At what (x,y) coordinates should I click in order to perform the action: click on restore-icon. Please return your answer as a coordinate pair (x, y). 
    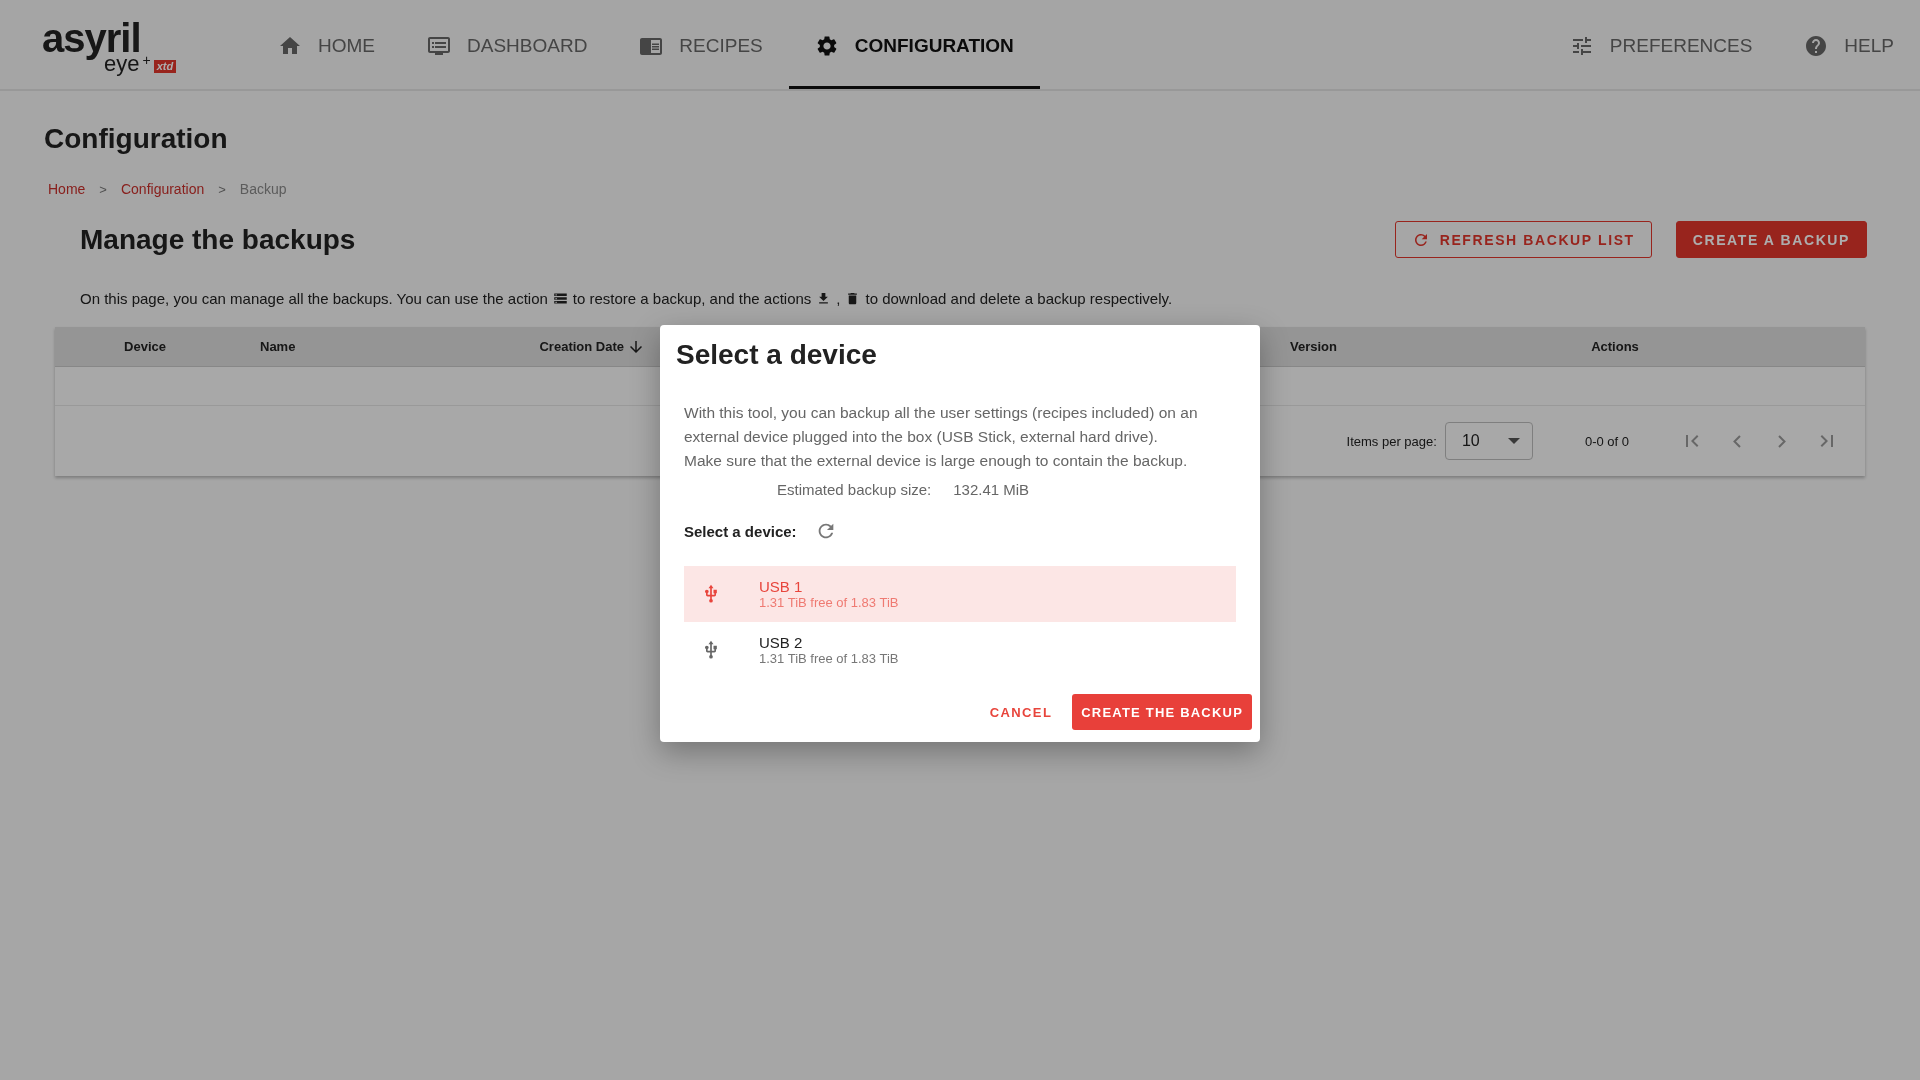
    Looking at the image, I should click on (560, 298).